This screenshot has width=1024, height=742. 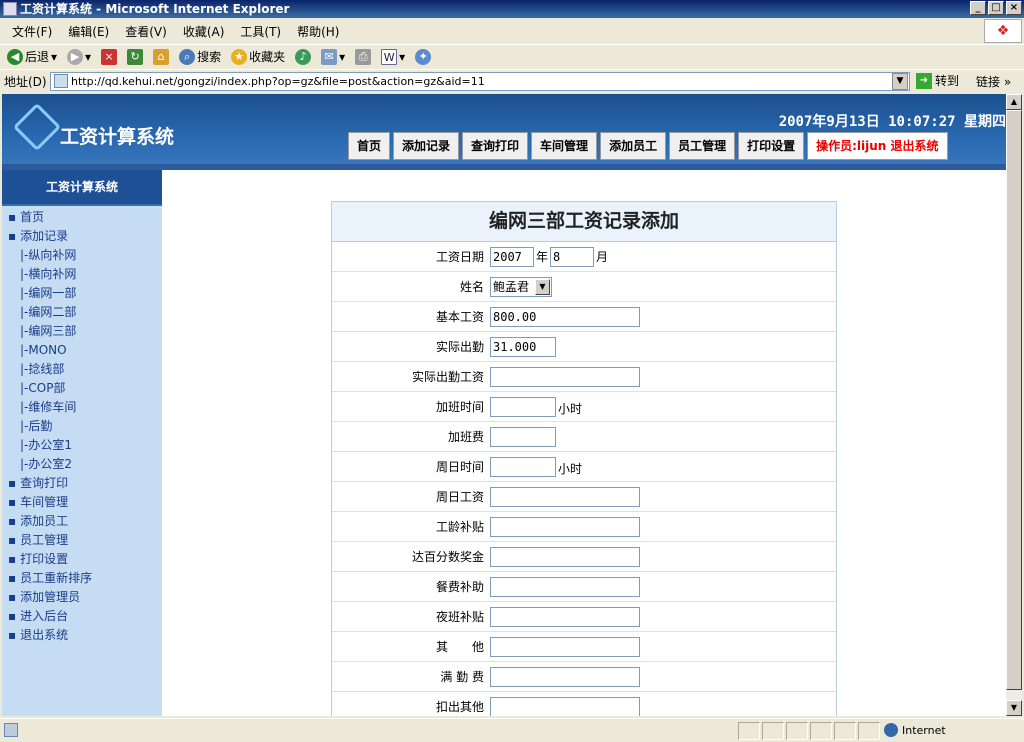 What do you see at coordinates (512, 256) in the screenshot?
I see `year-input: 2007` at bounding box center [512, 256].